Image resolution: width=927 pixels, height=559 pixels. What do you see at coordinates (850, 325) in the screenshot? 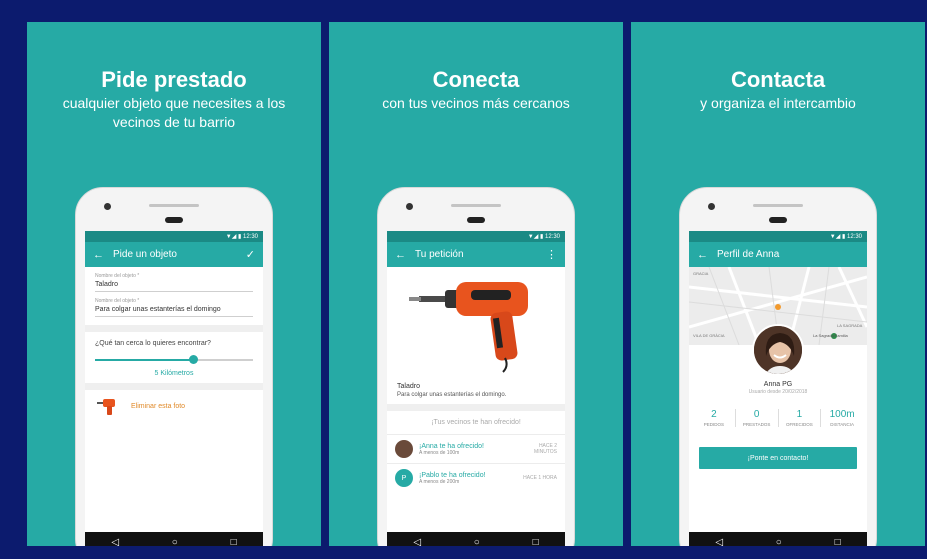
I see `map-label: LA SAGRADA` at bounding box center [850, 325].